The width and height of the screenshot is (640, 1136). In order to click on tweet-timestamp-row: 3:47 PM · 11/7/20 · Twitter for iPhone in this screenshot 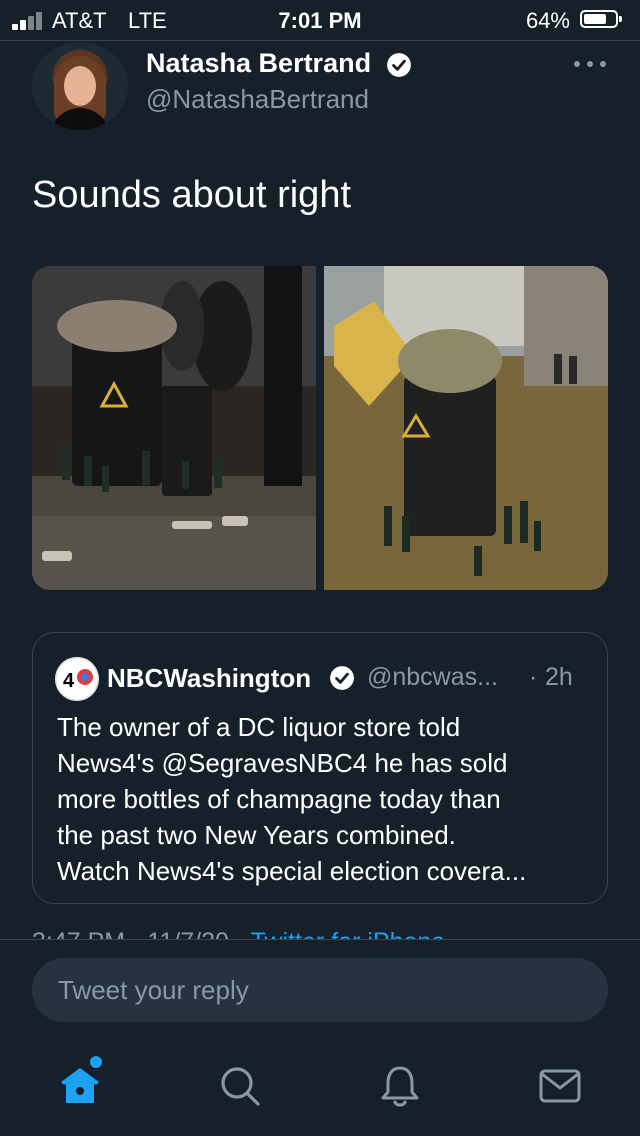, I will do `click(238, 931)`.